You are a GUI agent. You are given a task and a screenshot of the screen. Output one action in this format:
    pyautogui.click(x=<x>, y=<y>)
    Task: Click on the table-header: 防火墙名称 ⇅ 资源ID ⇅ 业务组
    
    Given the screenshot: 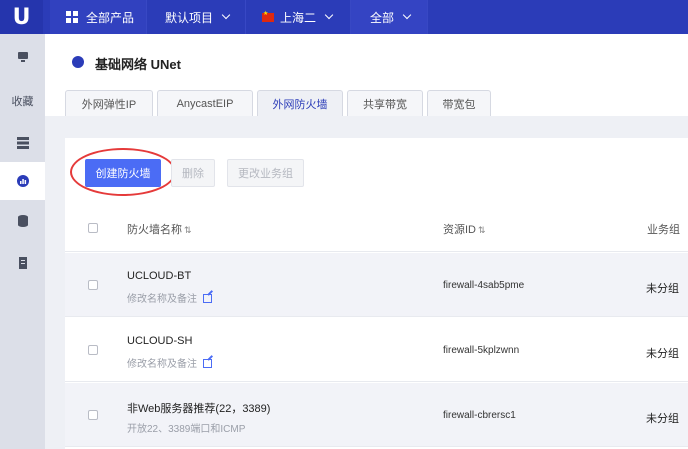 What is the action you would take?
    pyautogui.click(x=376, y=228)
    